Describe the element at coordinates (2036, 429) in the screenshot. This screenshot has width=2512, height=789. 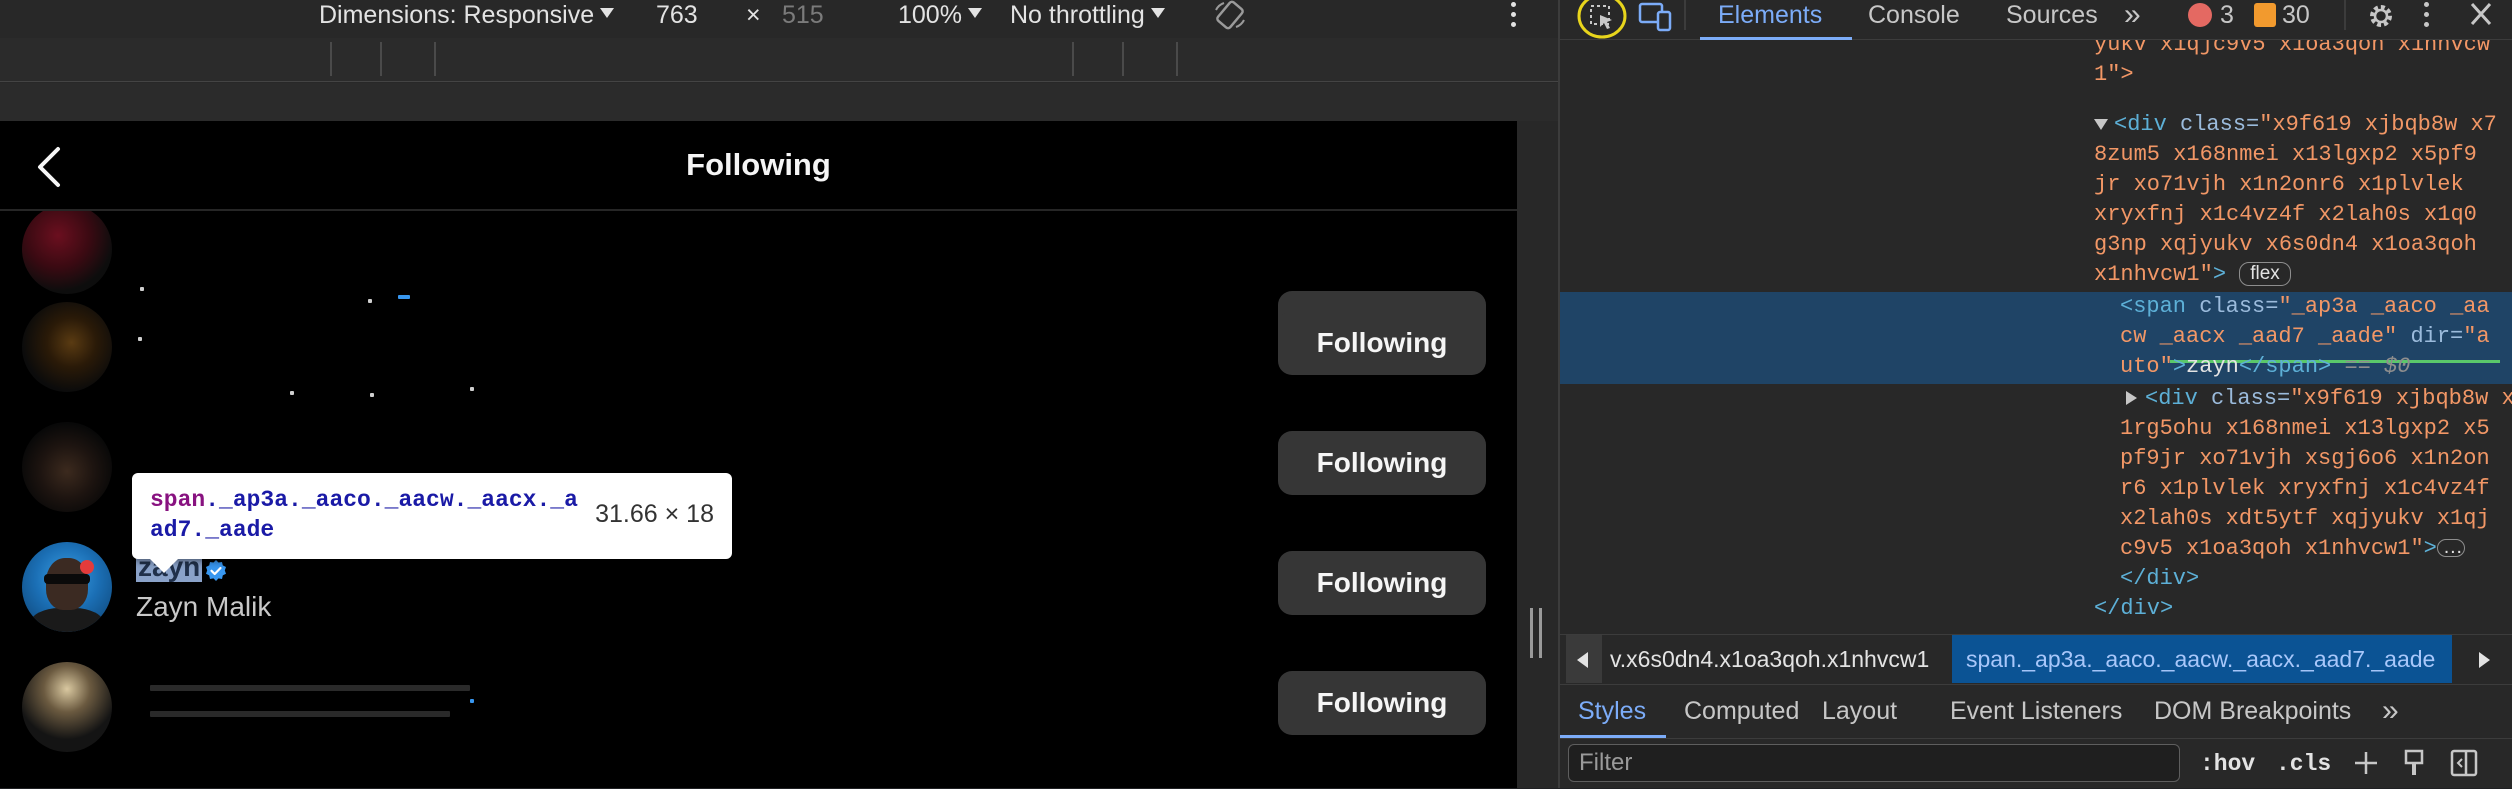
I see `dom-line: 1rg5ohu x168nmei x13lgxp2 x5` at that location.